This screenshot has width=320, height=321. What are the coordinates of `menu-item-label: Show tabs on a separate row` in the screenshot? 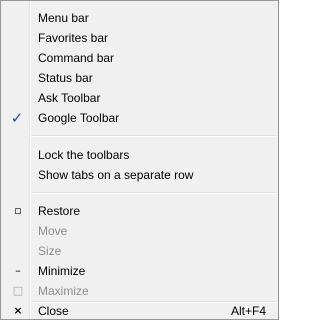 It's located at (116, 175).